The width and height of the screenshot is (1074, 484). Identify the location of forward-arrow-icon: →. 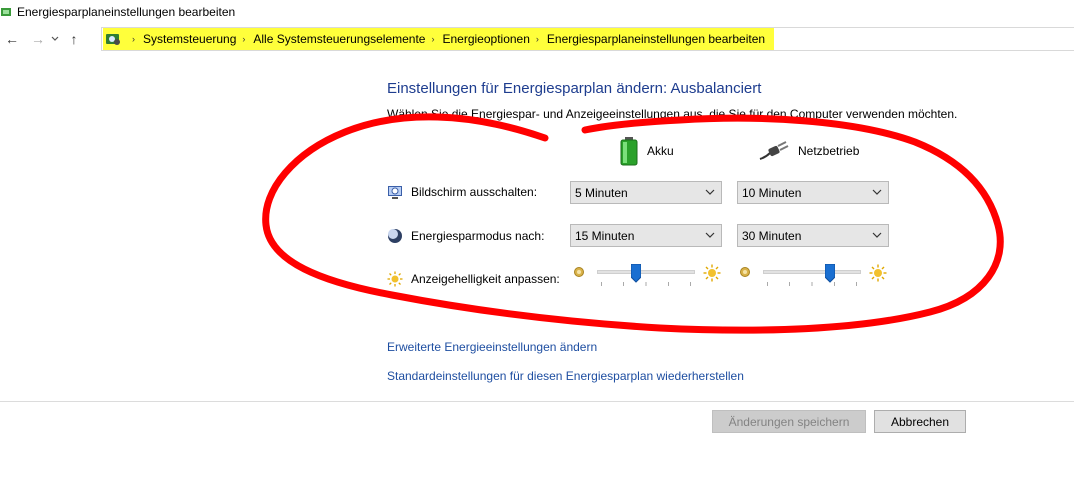
(38, 39).